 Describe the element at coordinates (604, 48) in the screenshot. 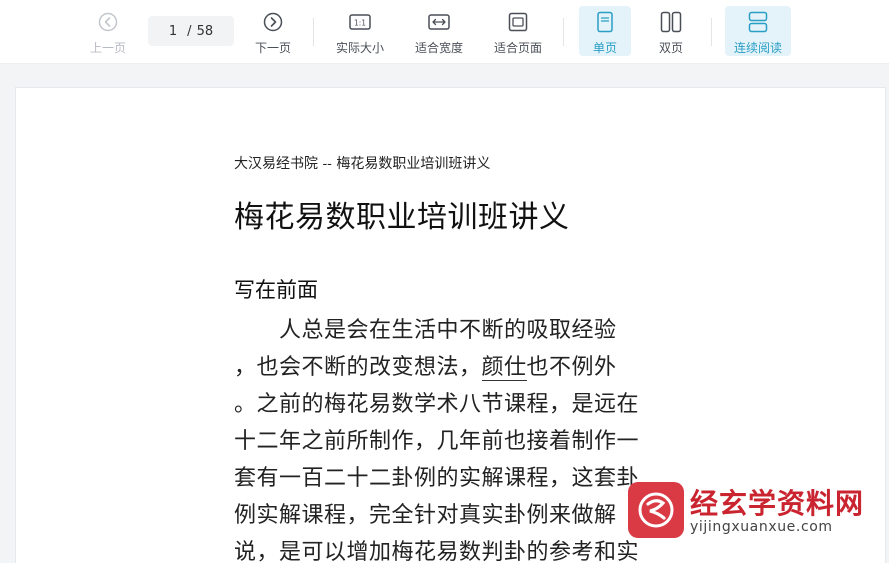

I see `single-page-label: 单页` at that location.